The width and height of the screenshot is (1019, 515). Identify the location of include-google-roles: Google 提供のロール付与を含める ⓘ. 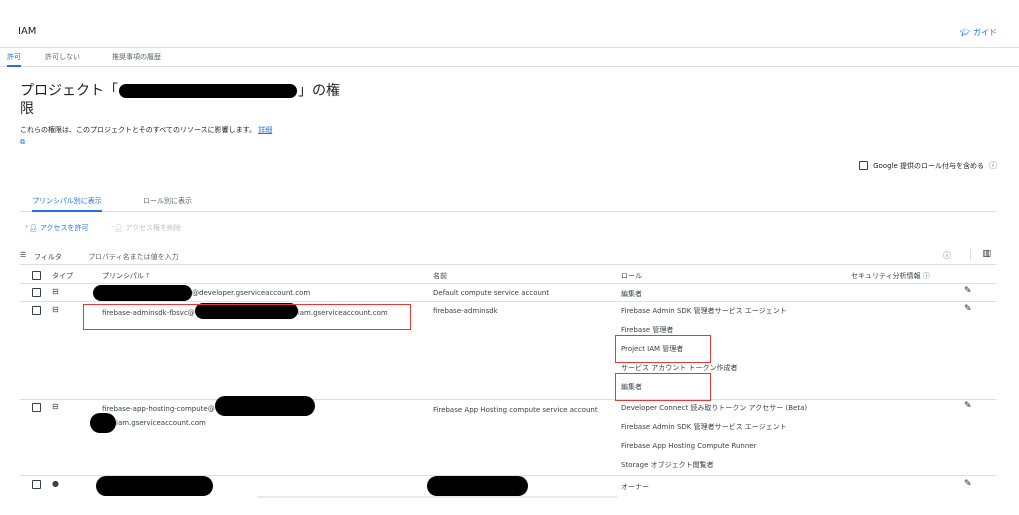
(928, 165).